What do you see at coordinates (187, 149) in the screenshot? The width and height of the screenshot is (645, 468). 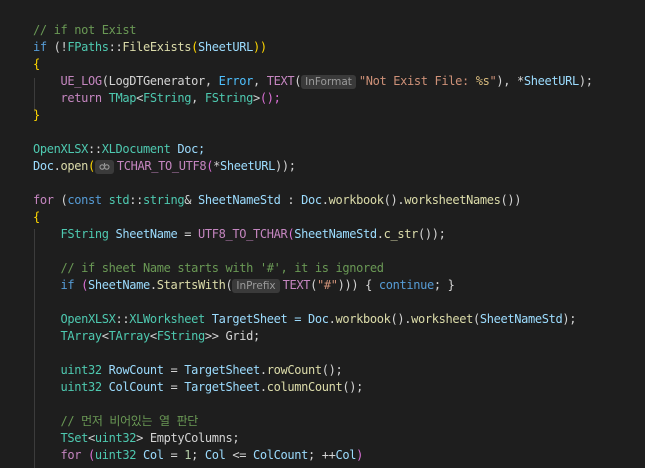 I see `code-token: Doc;` at bounding box center [187, 149].